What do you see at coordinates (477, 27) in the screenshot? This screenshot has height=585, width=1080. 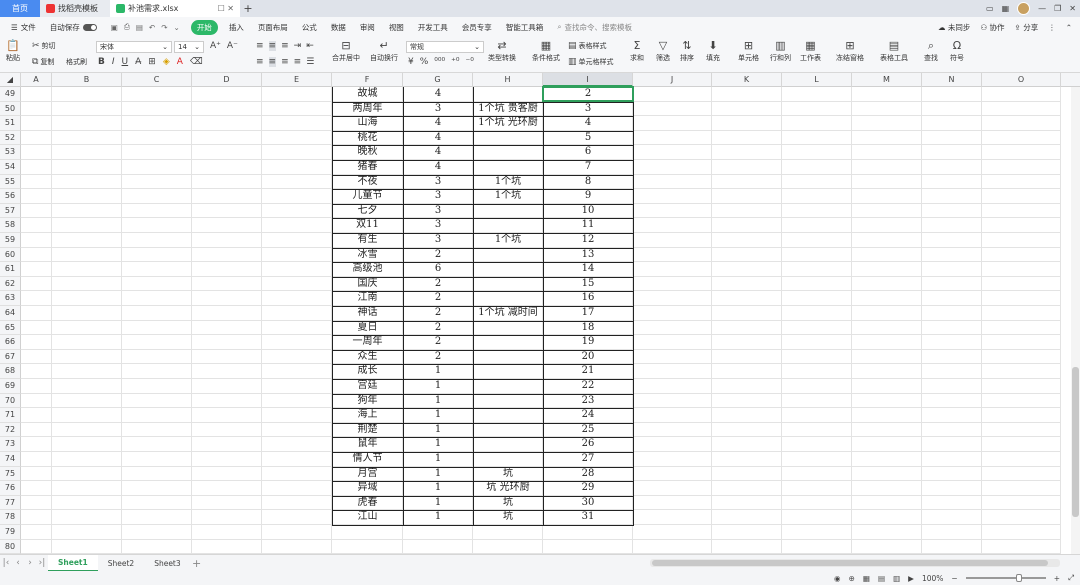 I see `tab-member: 会员专享` at bounding box center [477, 27].